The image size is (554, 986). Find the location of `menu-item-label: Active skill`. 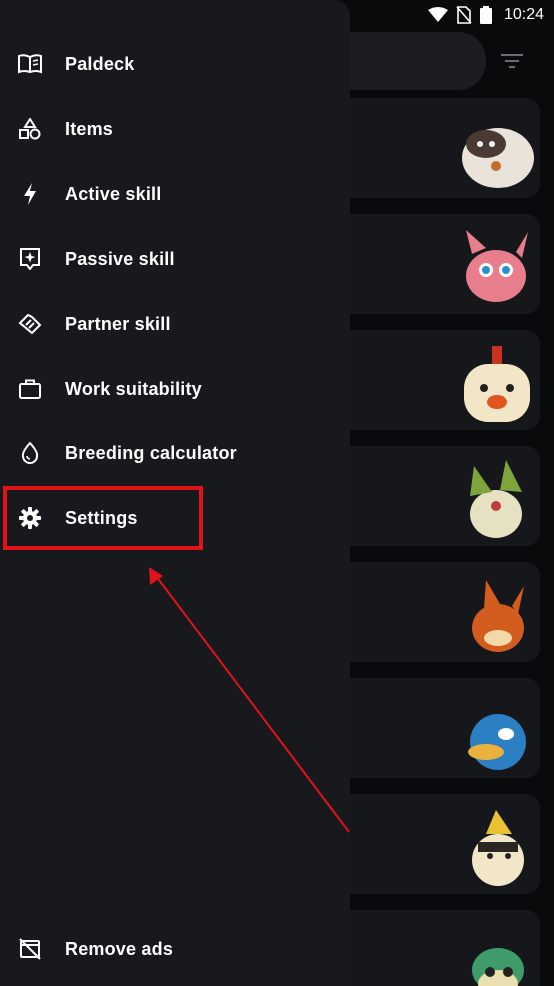

menu-item-label: Active skill is located at coordinates (113, 193).